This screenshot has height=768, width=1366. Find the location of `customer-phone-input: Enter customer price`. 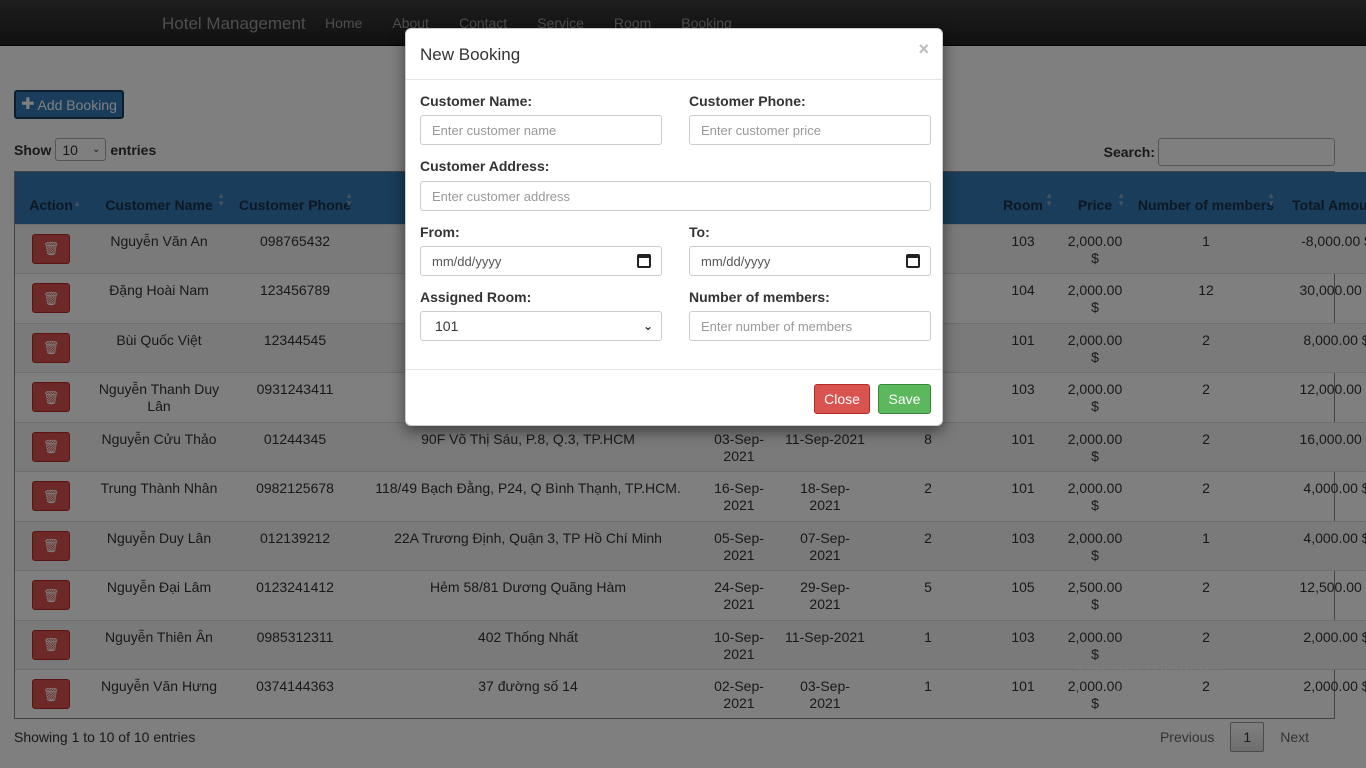

customer-phone-input: Enter customer price is located at coordinates (810, 130).